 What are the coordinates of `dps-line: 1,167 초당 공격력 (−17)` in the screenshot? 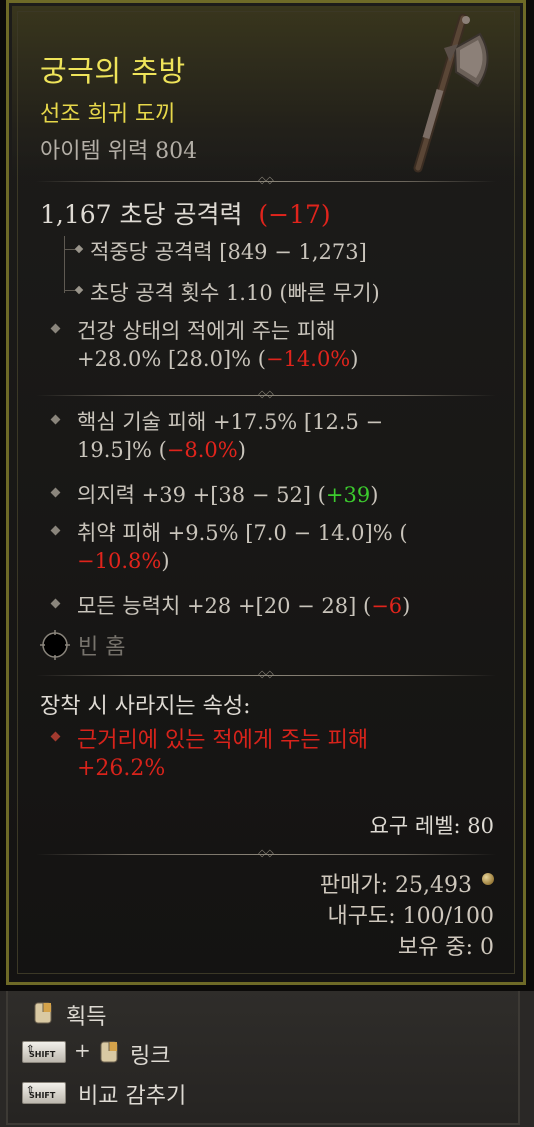 It's located at (185, 213).